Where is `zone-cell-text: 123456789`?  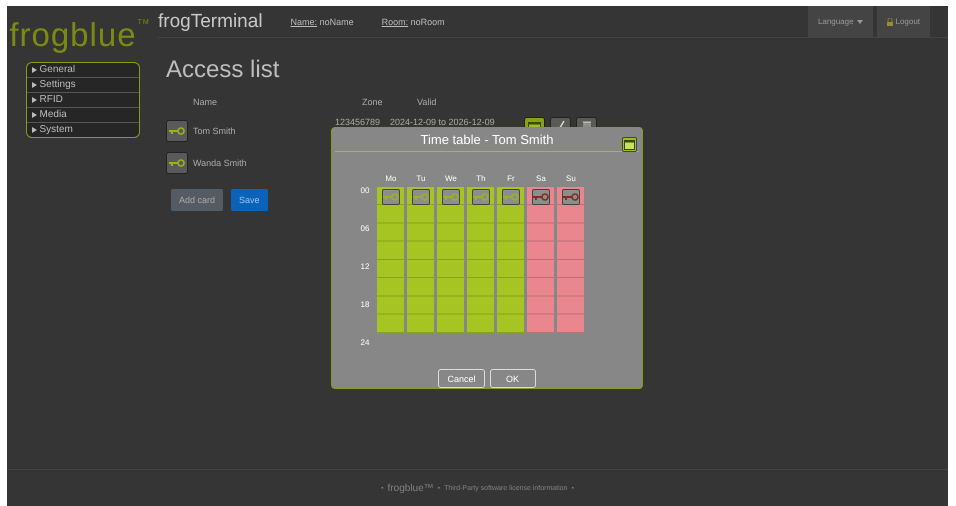
zone-cell-text: 123456789 is located at coordinates (358, 121).